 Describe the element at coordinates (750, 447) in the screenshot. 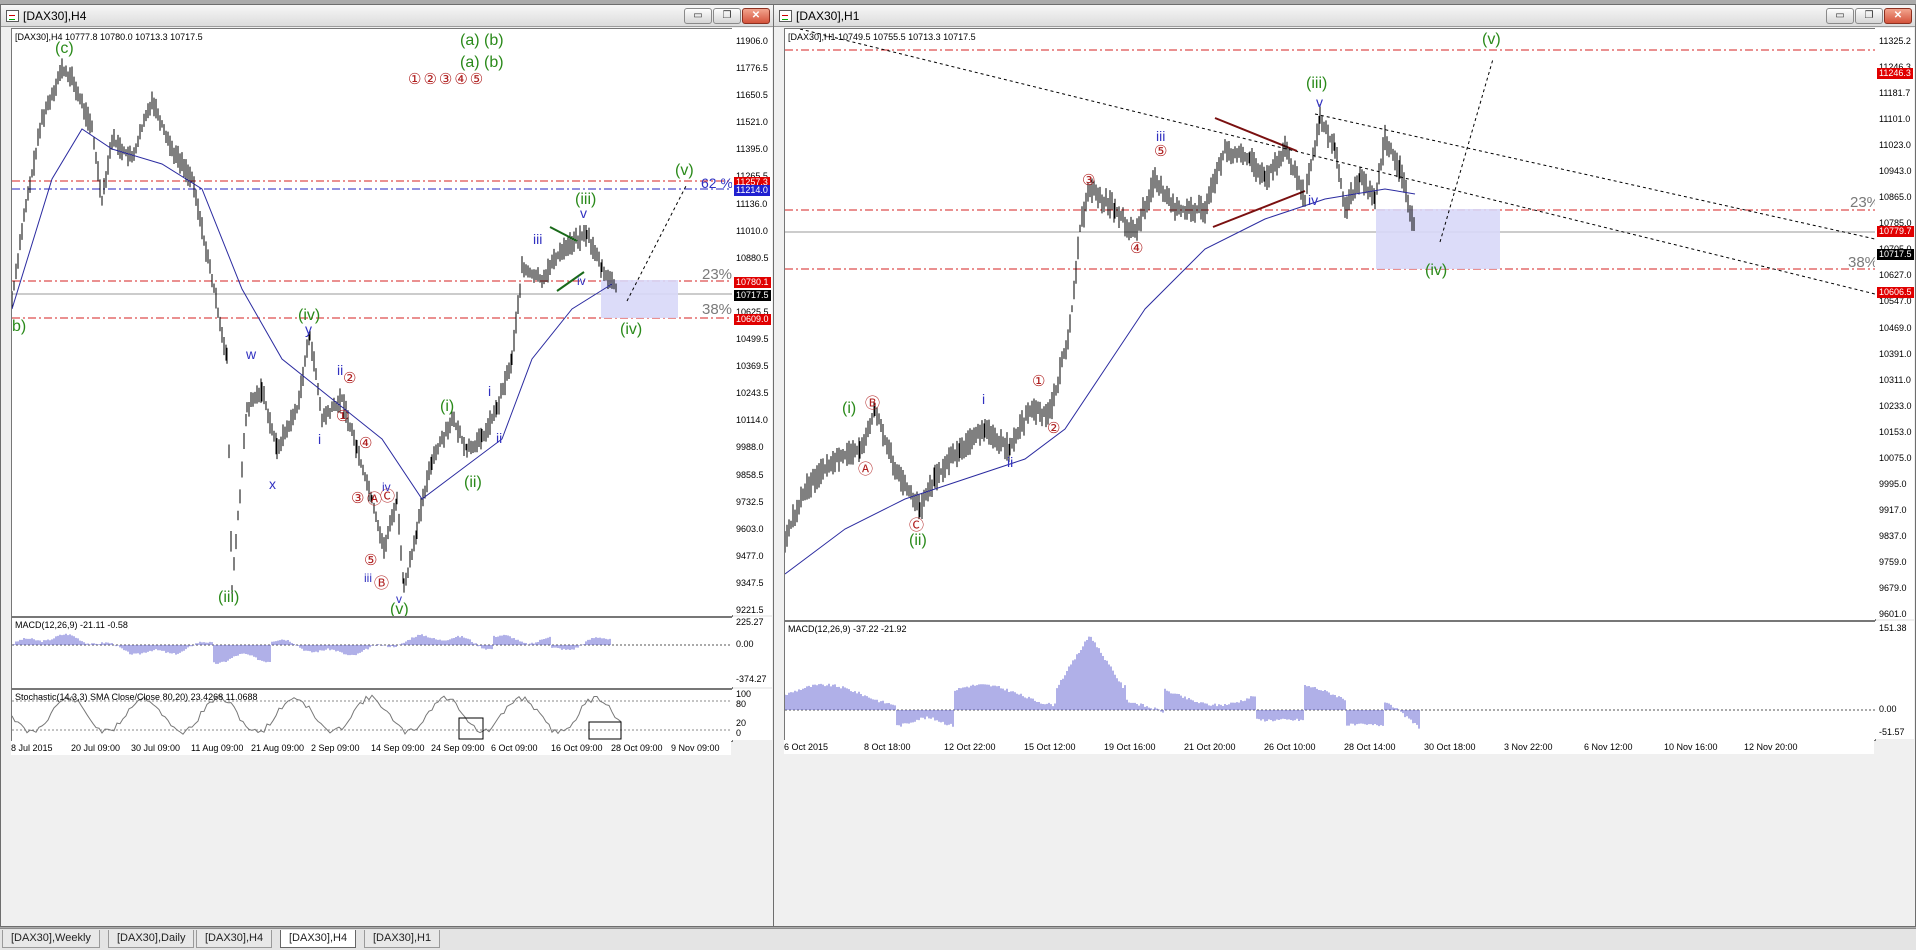

I see `price-scale-tick: 9988.0` at that location.